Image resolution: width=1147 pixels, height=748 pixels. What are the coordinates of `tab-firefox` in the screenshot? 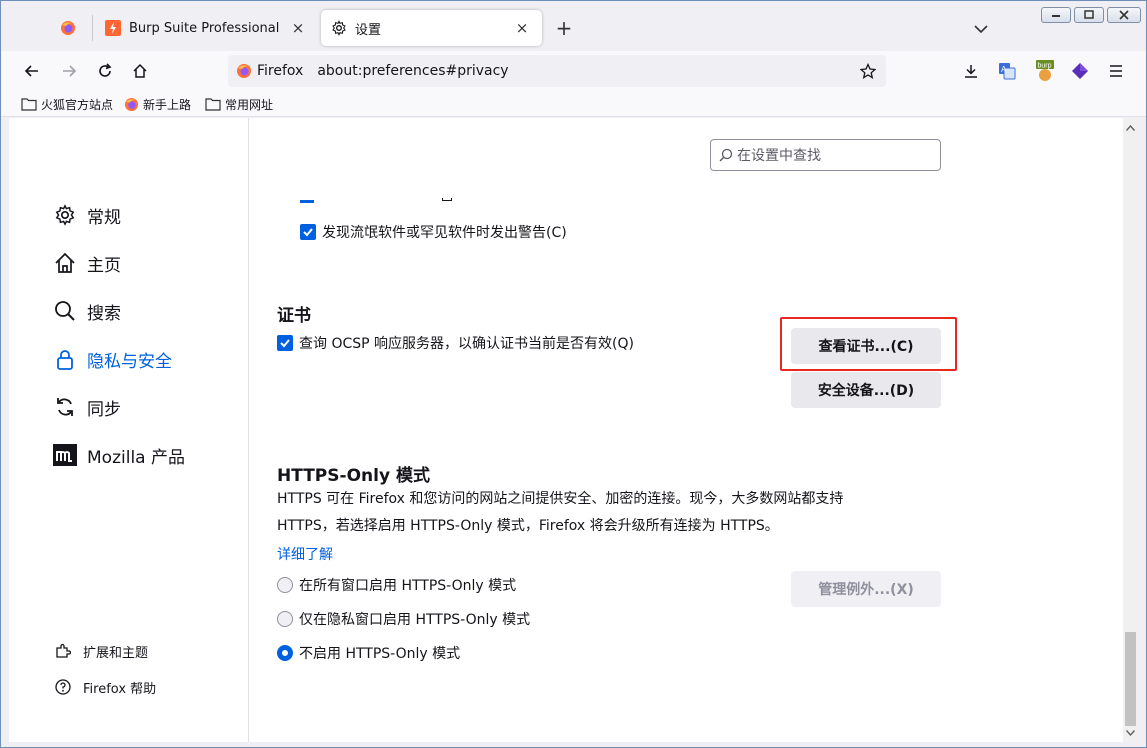 It's located at (68, 28).